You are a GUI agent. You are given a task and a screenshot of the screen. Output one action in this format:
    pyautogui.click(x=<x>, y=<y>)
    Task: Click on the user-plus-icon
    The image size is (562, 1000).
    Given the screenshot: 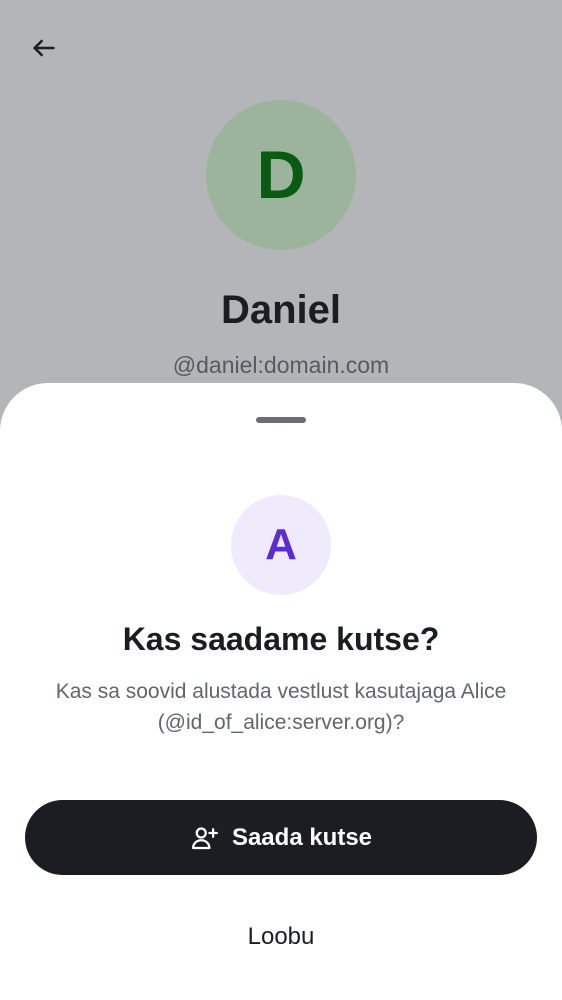 What is the action you would take?
    pyautogui.click(x=205, y=838)
    